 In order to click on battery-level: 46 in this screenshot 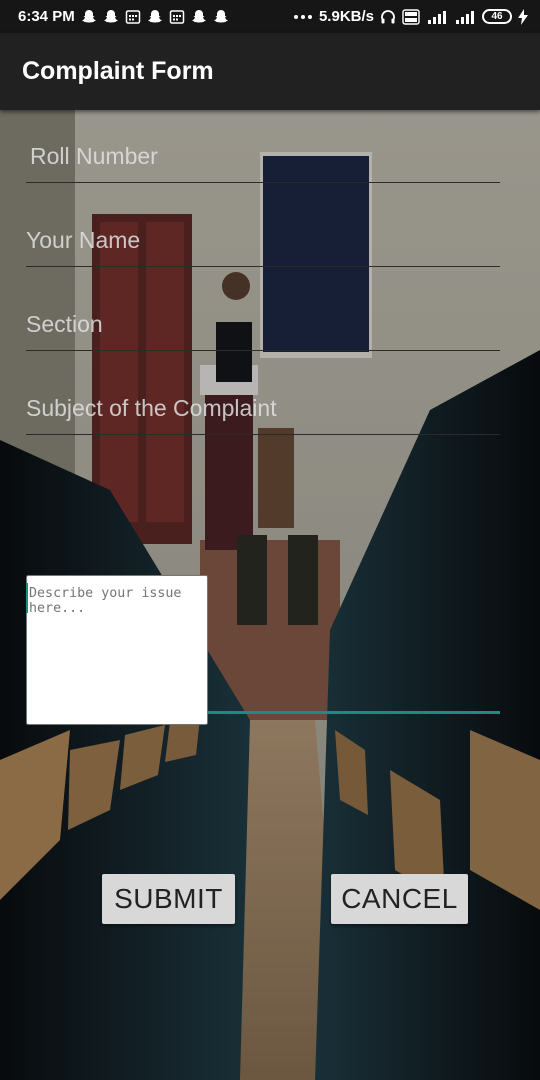, I will do `click(497, 16)`.